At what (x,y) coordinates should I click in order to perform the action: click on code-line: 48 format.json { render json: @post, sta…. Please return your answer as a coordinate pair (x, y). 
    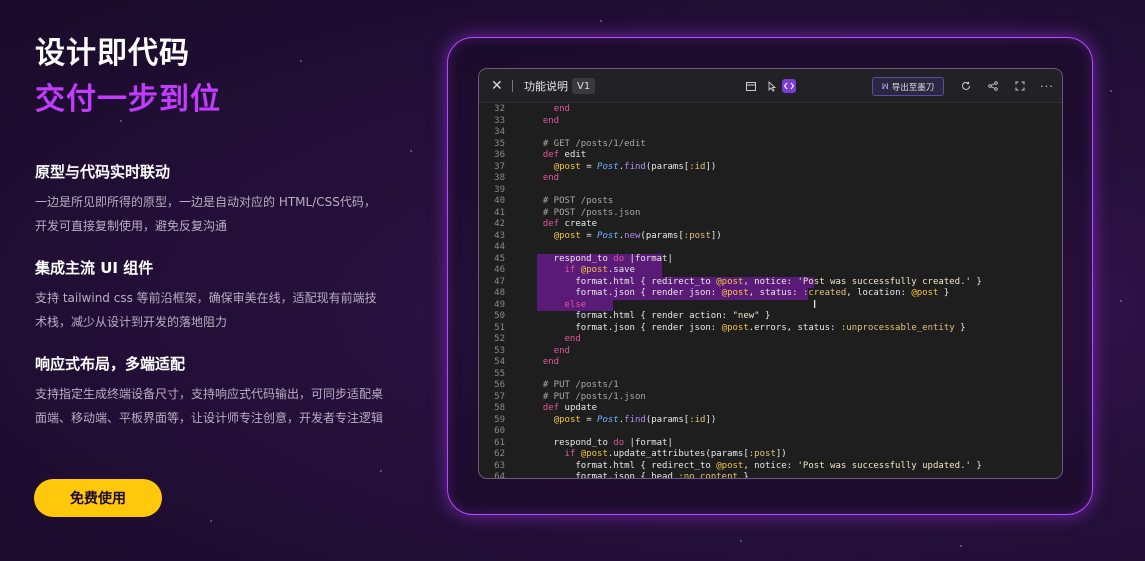
    Looking at the image, I should click on (770, 294).